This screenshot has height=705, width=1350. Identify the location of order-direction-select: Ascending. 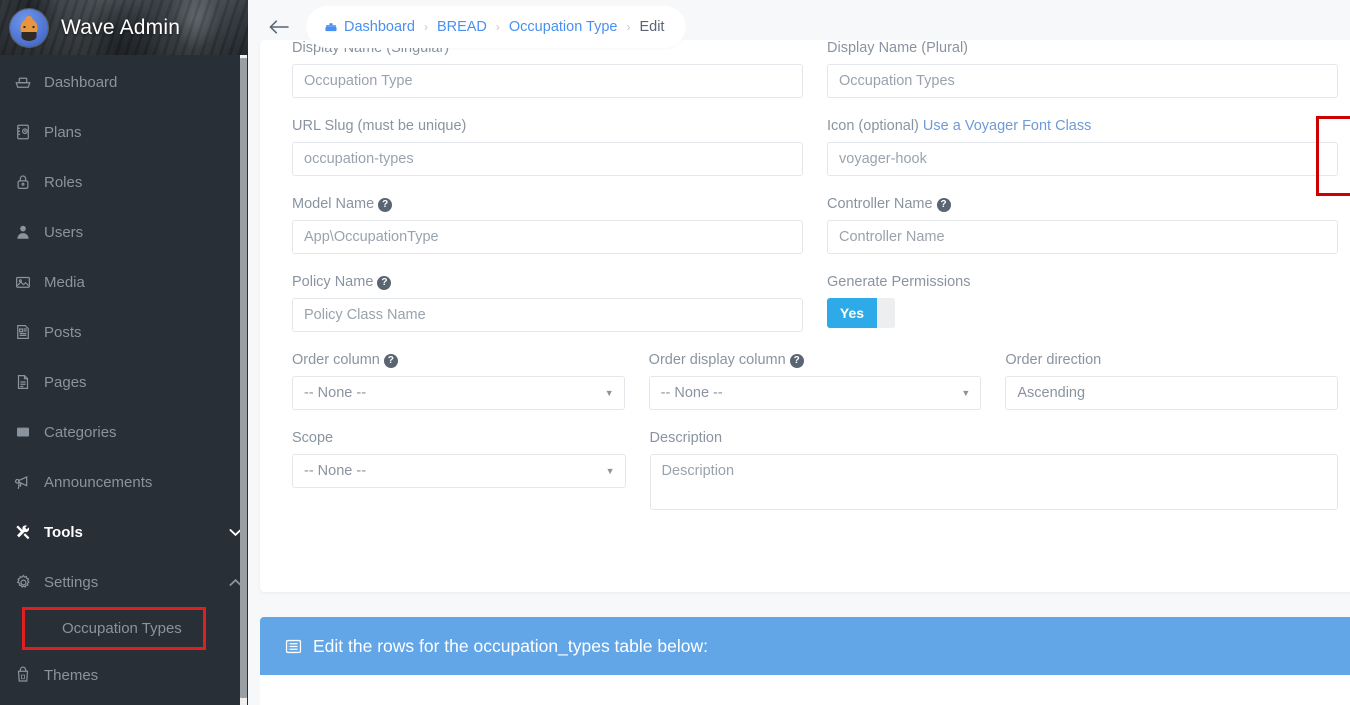
(1172, 393).